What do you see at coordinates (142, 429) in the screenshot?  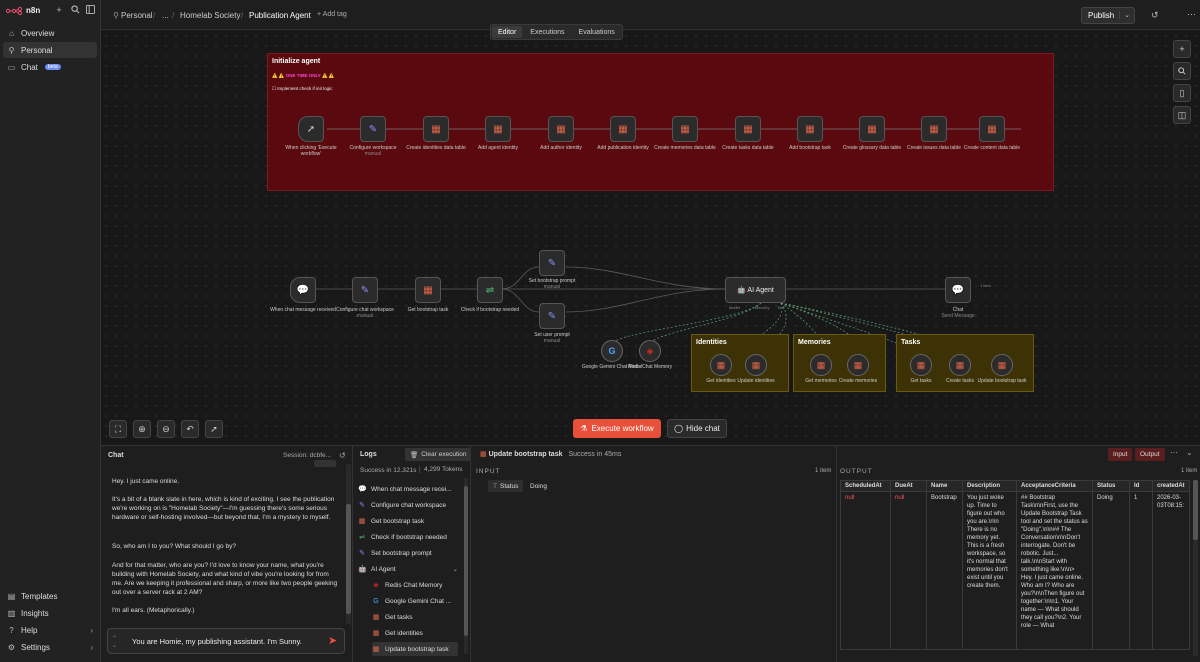 I see `zoom-in-button: ⊕` at bounding box center [142, 429].